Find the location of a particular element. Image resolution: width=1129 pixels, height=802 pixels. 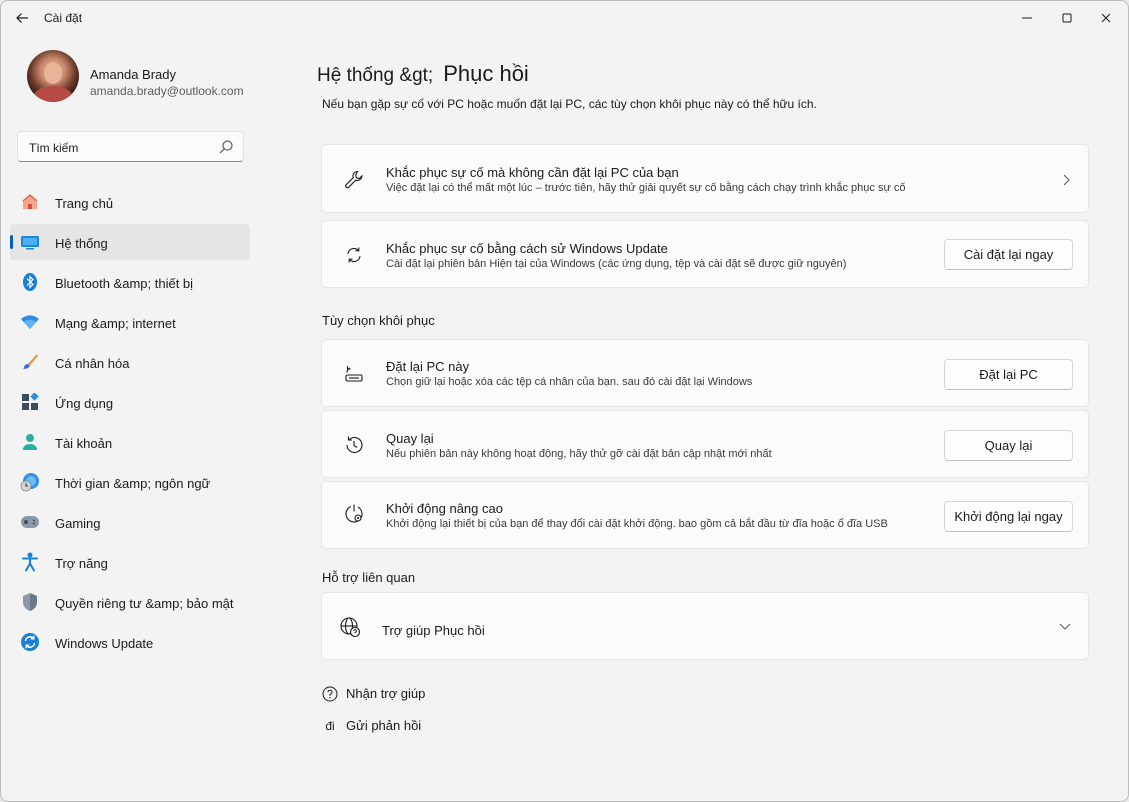

page-title: Phục hồi is located at coordinates (486, 73).